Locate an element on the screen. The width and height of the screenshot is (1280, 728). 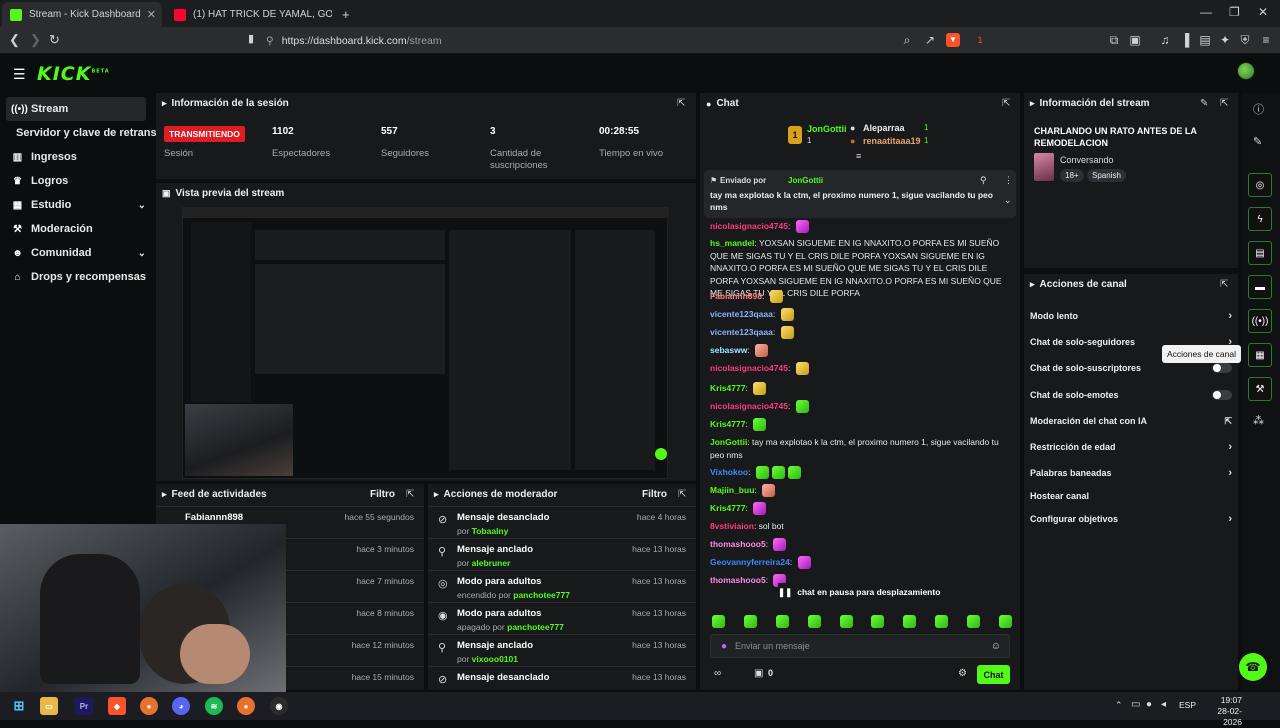
chat-username: Geovannyferreira24 is located at coordinates (750, 562).